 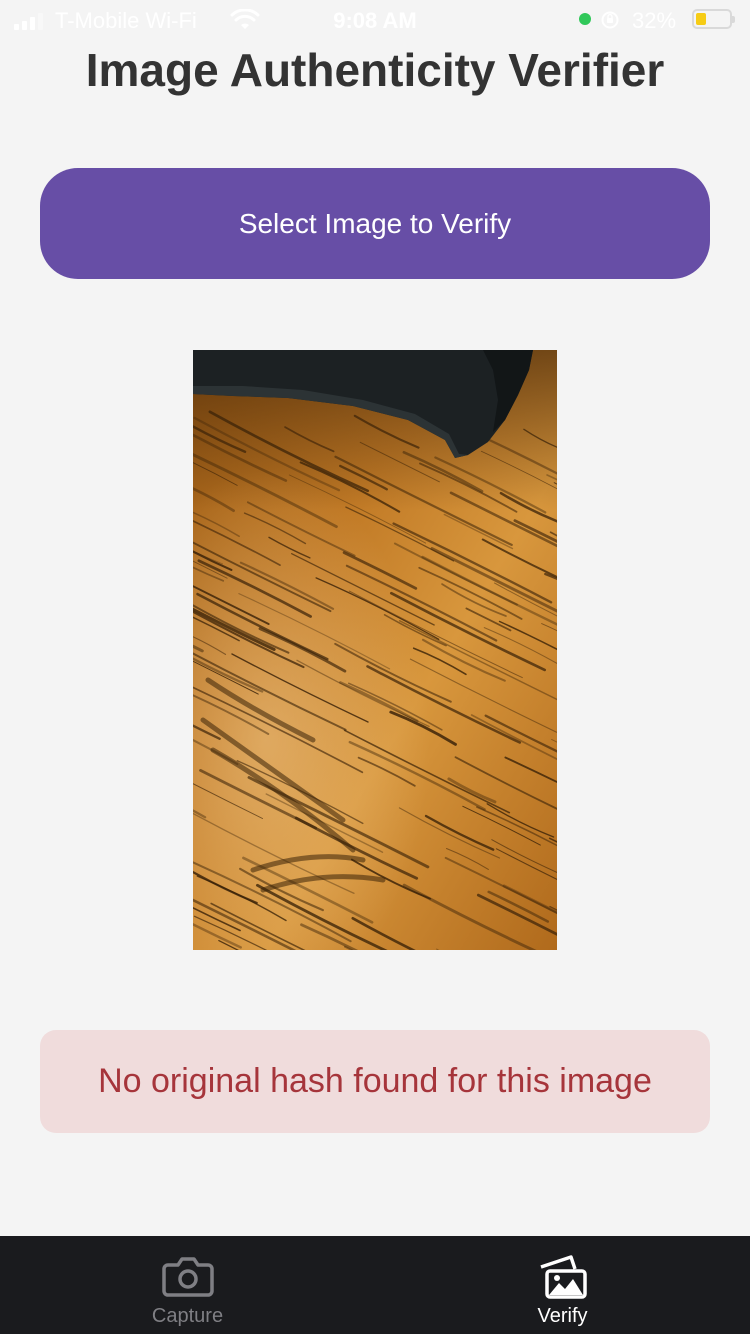 What do you see at coordinates (610, 20) in the screenshot?
I see `orientation-lock-icon` at bounding box center [610, 20].